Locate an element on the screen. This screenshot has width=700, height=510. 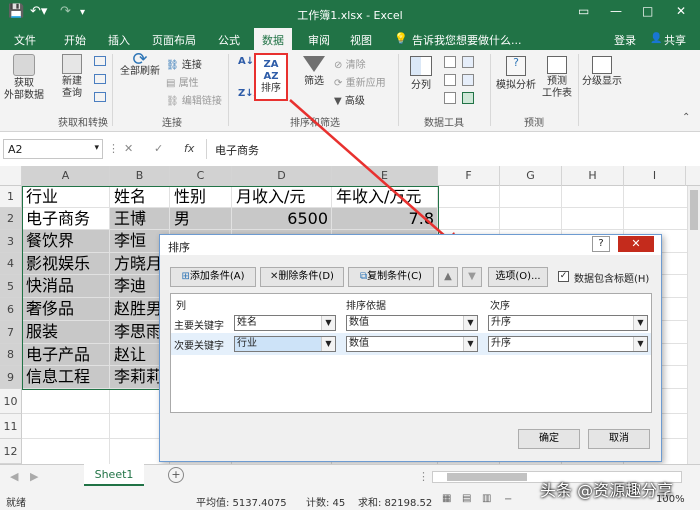
delete-level-button: ✕删除条件(D) is located at coordinates (302, 277).